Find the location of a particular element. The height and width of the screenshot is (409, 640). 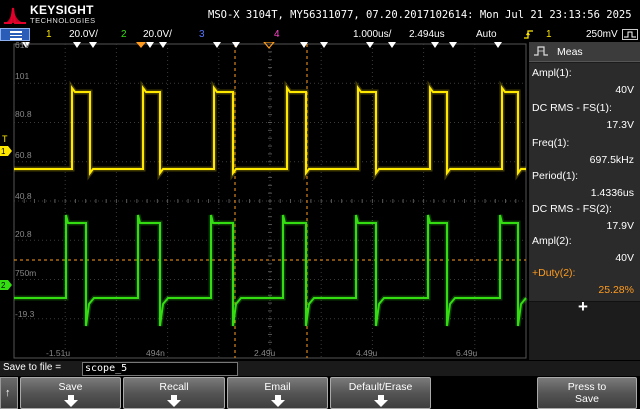

email-softkey: Email is located at coordinates (277, 393).